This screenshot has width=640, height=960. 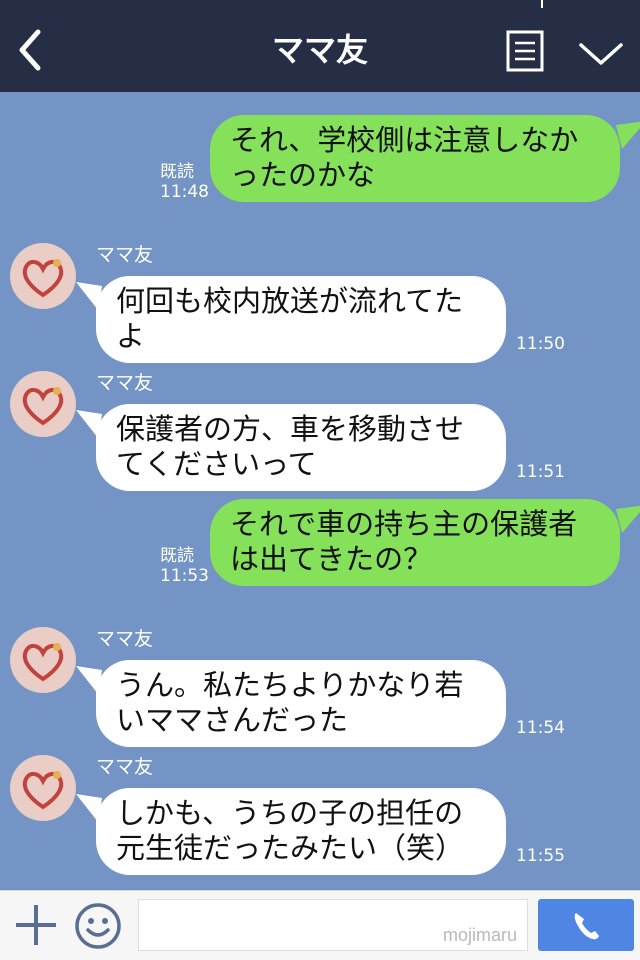 What do you see at coordinates (425, 158) in the screenshot?
I see `message-bubble-outgoing: それ、学校側は注意しなか ったのかな` at bounding box center [425, 158].